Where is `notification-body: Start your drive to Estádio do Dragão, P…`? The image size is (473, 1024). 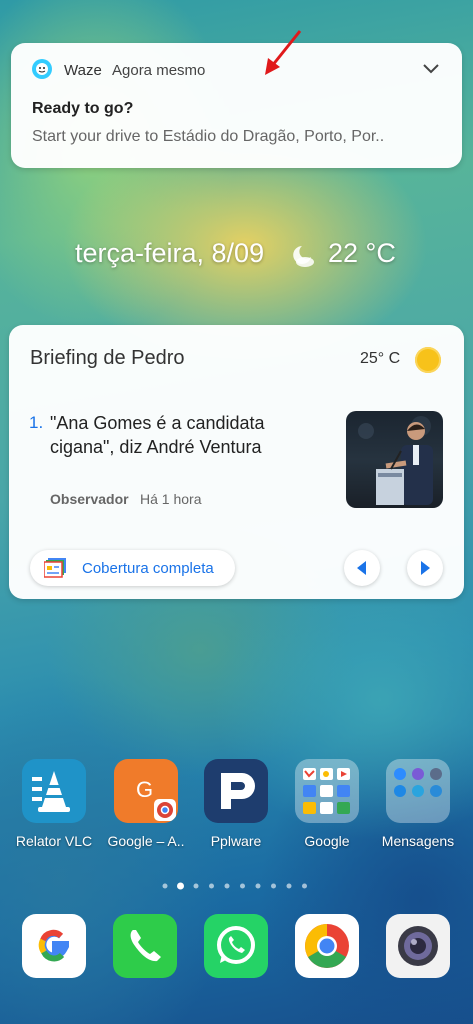
notification-body: Start your drive to Estádio do Dragão, P… is located at coordinates (208, 136).